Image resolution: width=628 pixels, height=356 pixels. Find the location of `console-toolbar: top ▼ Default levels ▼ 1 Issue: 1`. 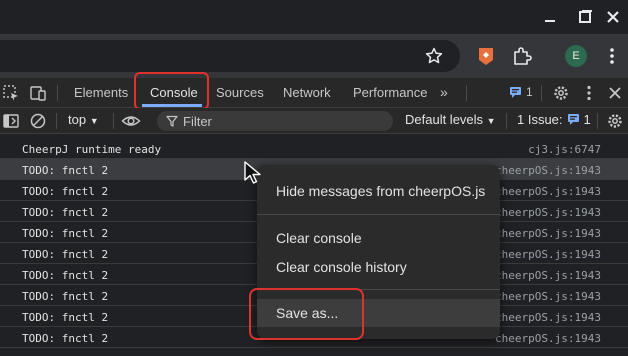

console-toolbar: top ▼ Default levels ▼ 1 Issue: 1 is located at coordinates (314, 121).